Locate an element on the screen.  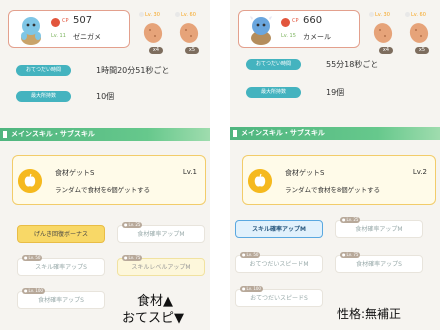
cp-value: 660 is located at coordinates (313, 20).